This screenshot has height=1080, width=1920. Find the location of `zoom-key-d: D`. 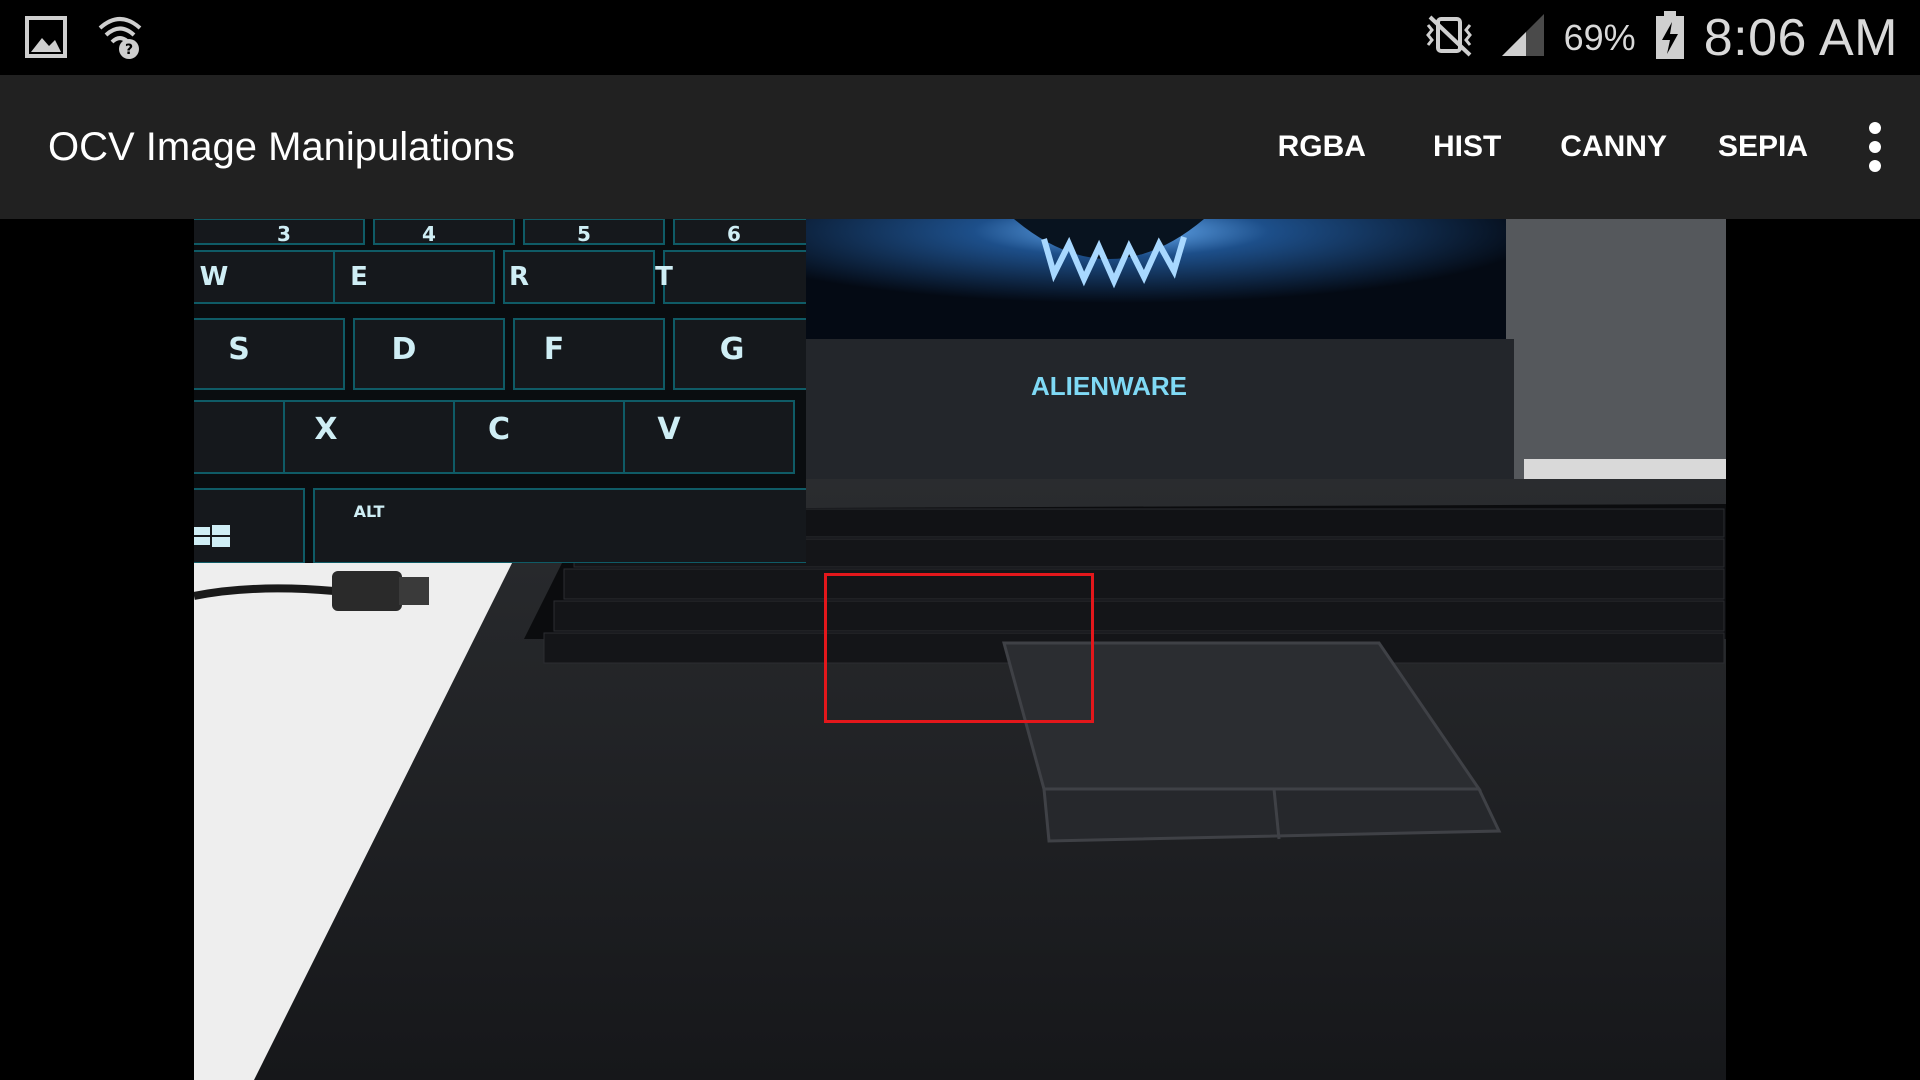

zoom-key-d: D is located at coordinates (404, 349).